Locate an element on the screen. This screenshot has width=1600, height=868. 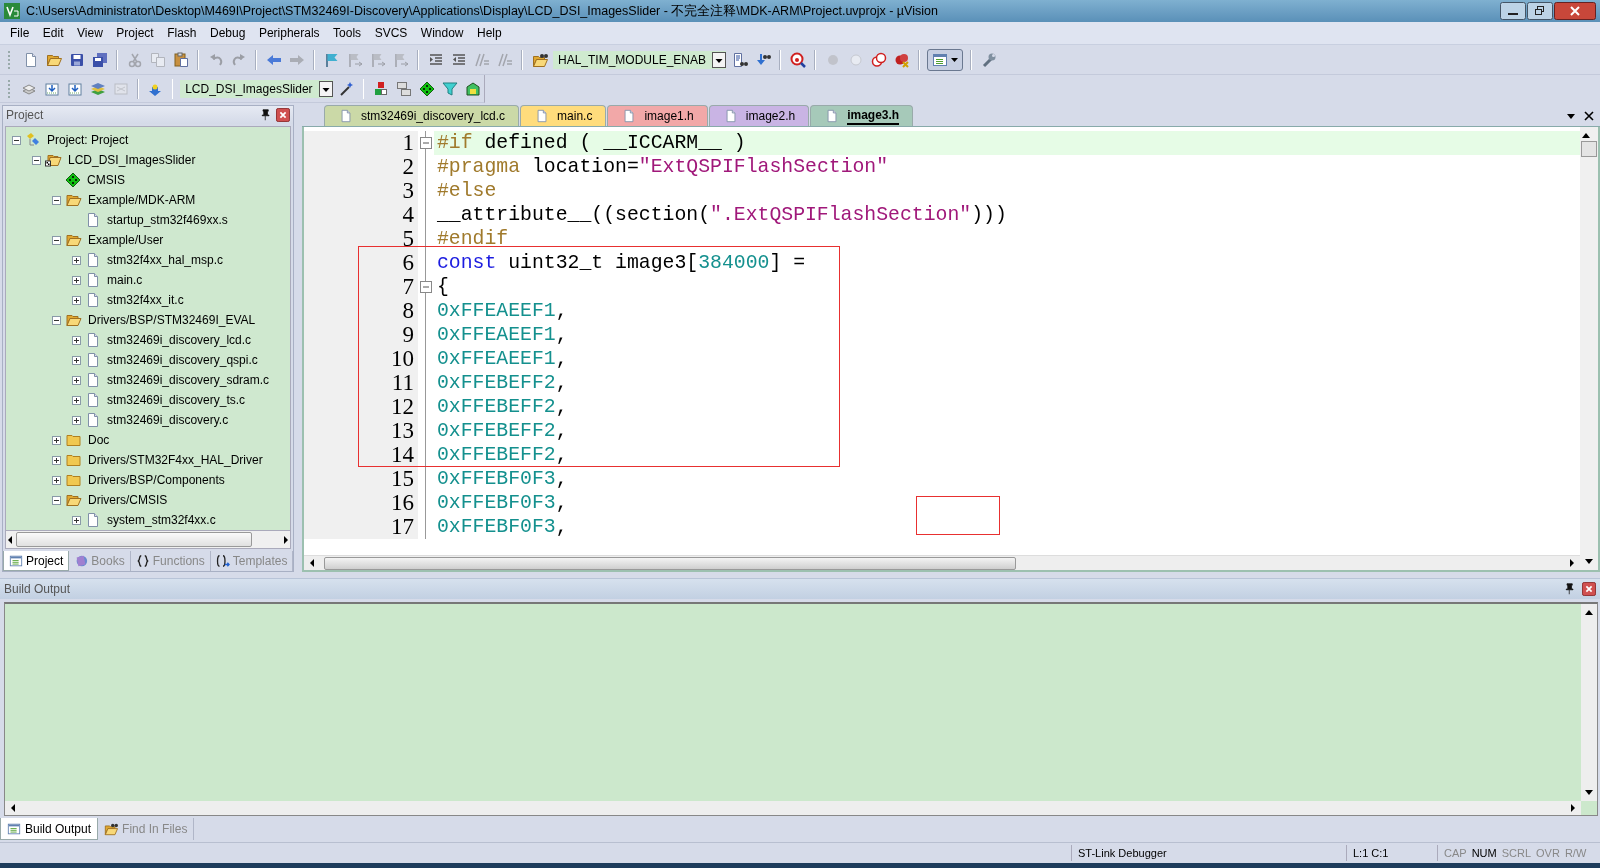
menu-item: Tools is located at coordinates (347, 33).